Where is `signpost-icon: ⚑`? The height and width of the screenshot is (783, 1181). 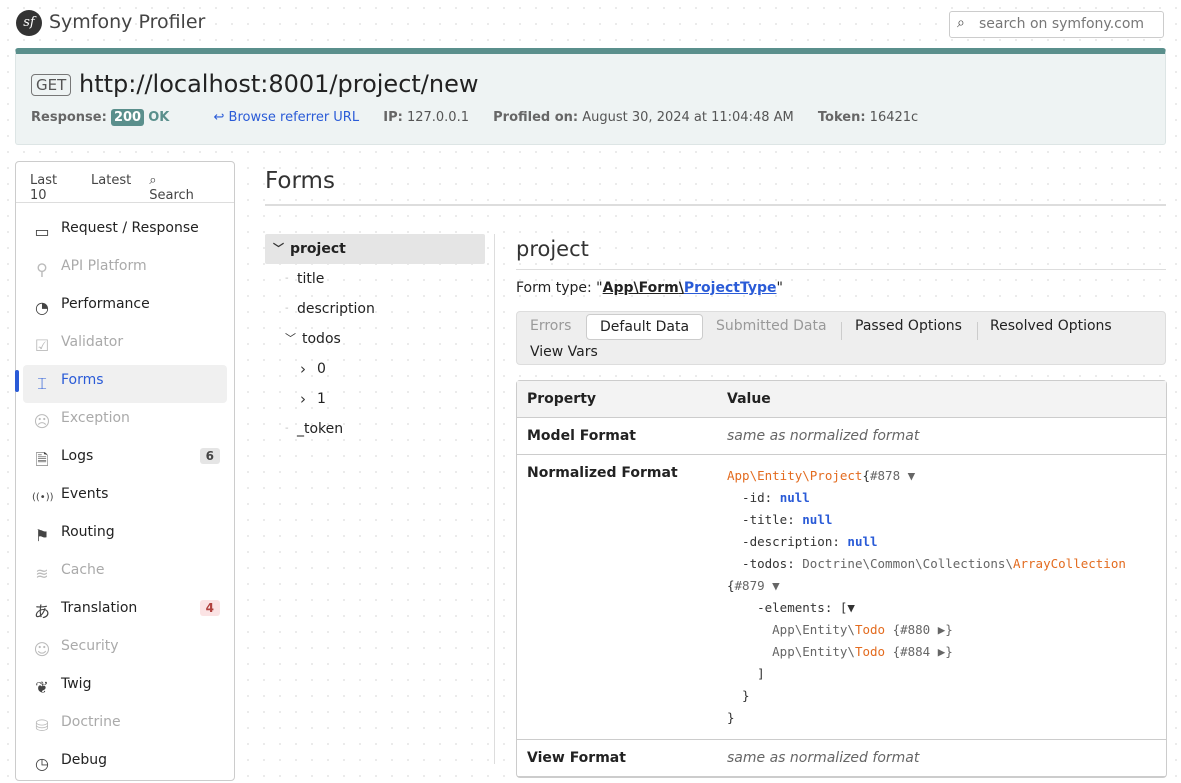 signpost-icon: ⚑ is located at coordinates (42, 535).